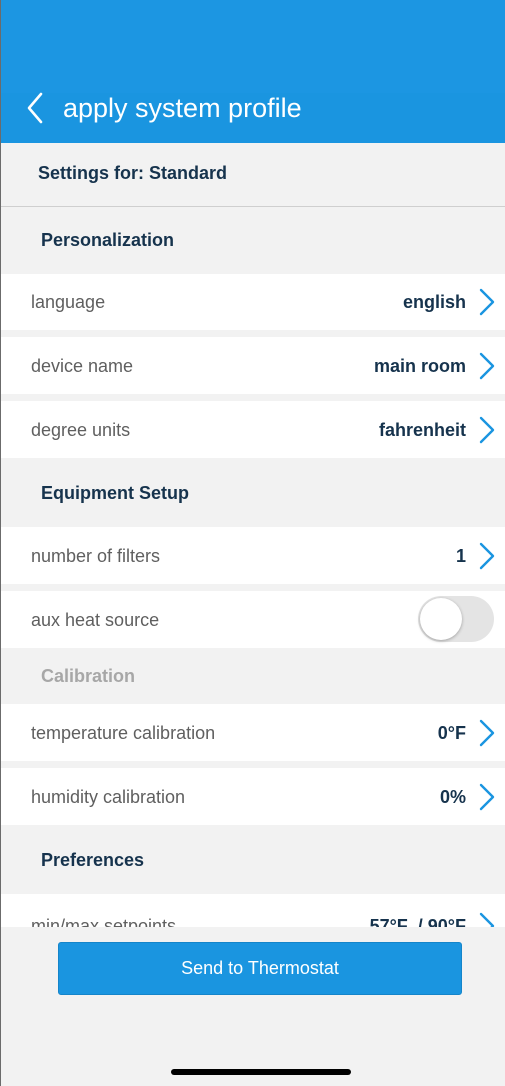 The height and width of the screenshot is (1086, 505). What do you see at coordinates (253, 859) in the screenshot?
I see `section-preferences: Preferences` at bounding box center [253, 859].